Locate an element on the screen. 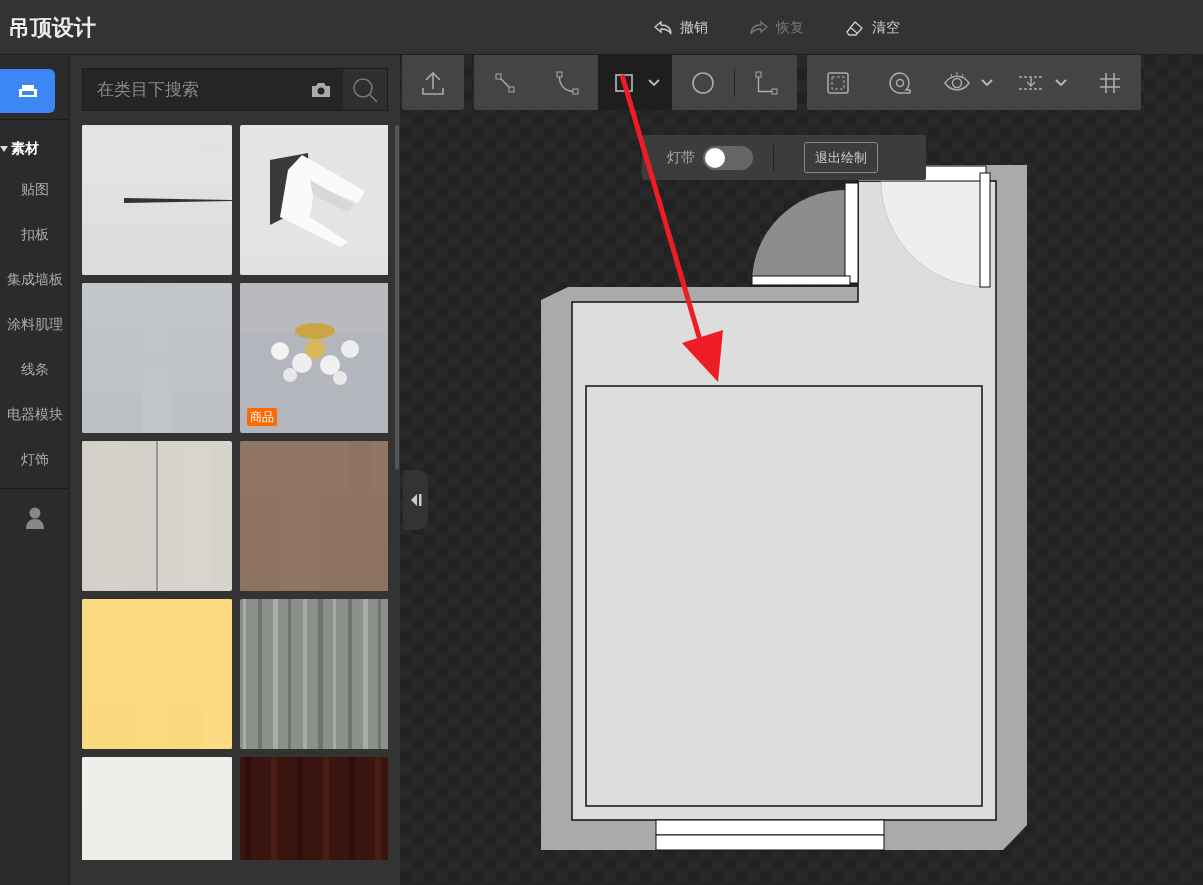  caret-icon is located at coordinates (4, 148).